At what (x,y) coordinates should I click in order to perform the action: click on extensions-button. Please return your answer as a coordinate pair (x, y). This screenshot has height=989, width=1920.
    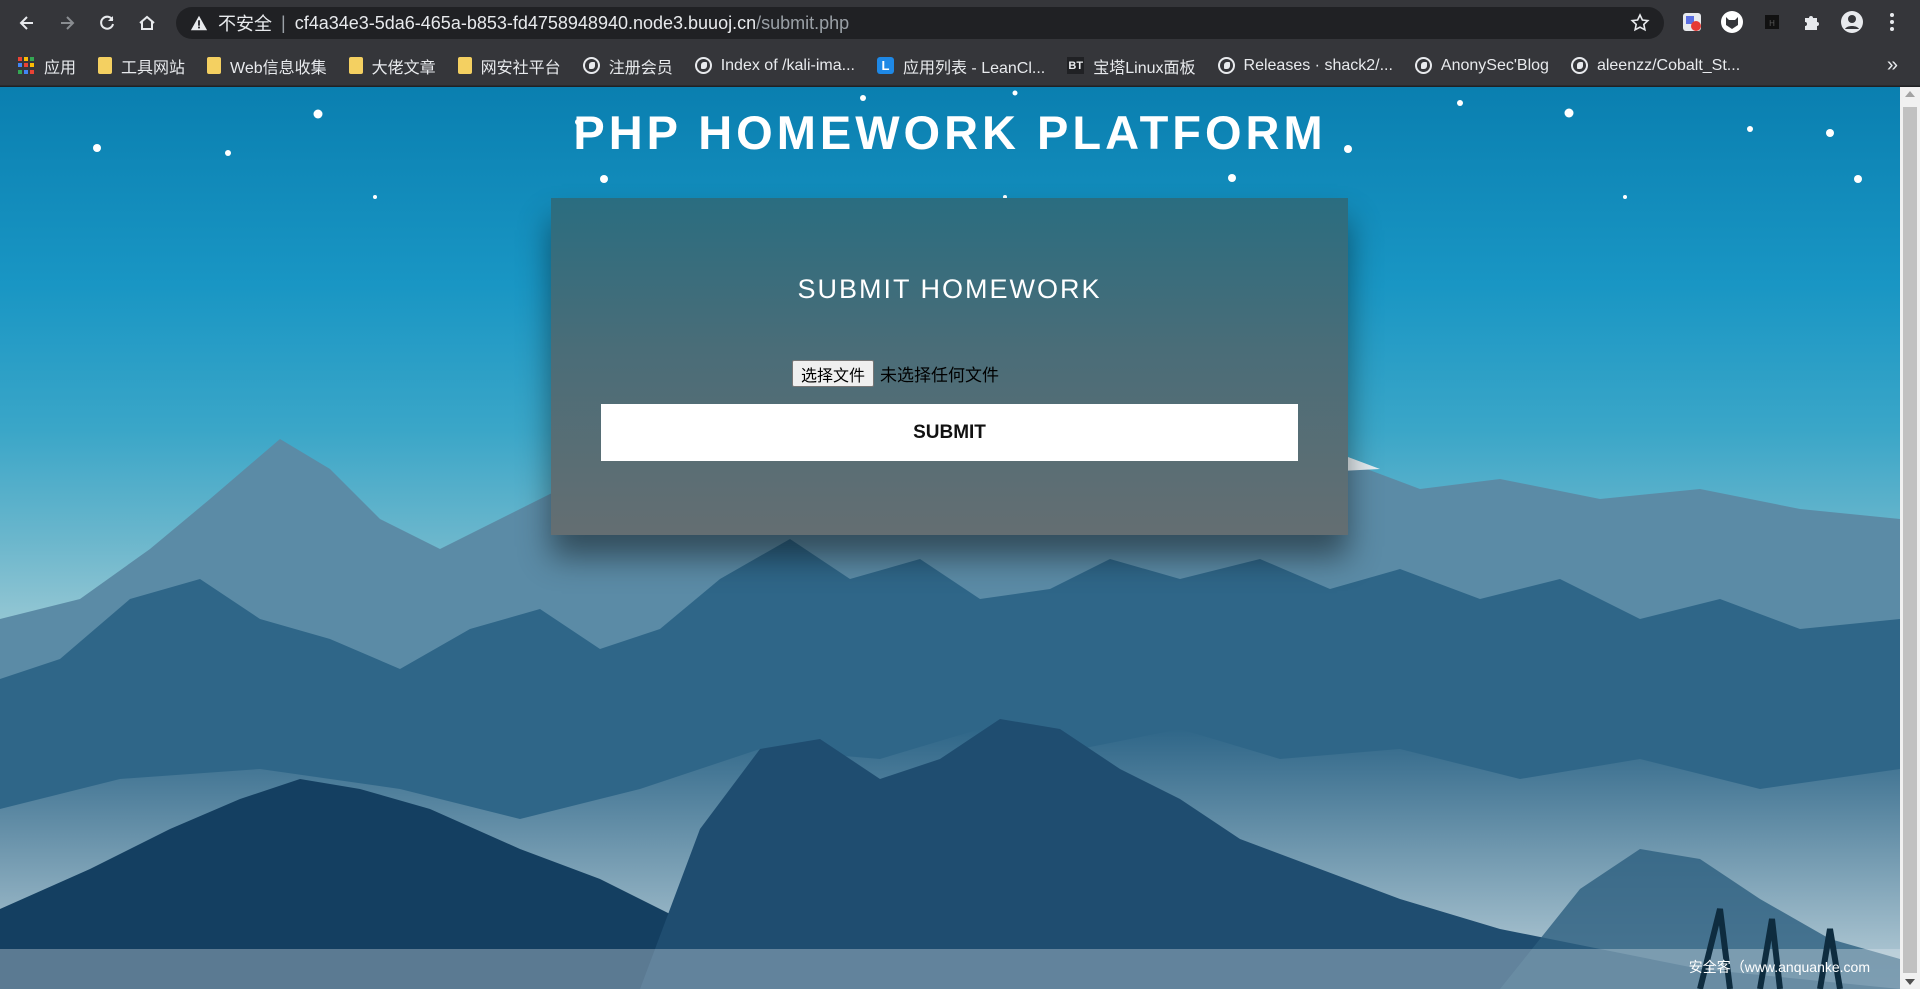
    Looking at the image, I should click on (1812, 22).